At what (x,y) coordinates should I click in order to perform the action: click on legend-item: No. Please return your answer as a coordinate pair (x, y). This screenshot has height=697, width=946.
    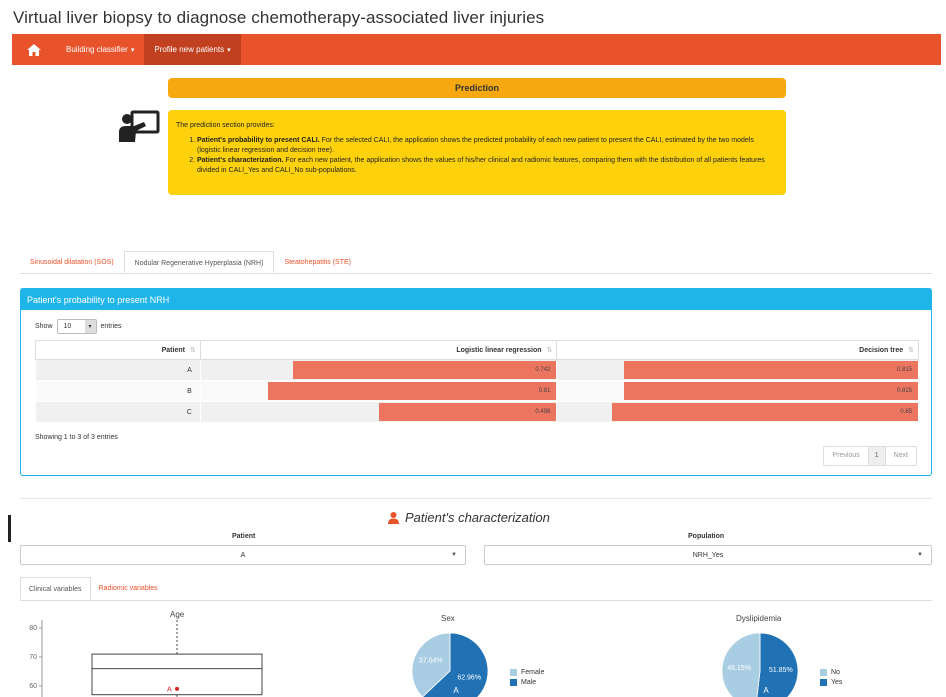
    Looking at the image, I should click on (831, 672).